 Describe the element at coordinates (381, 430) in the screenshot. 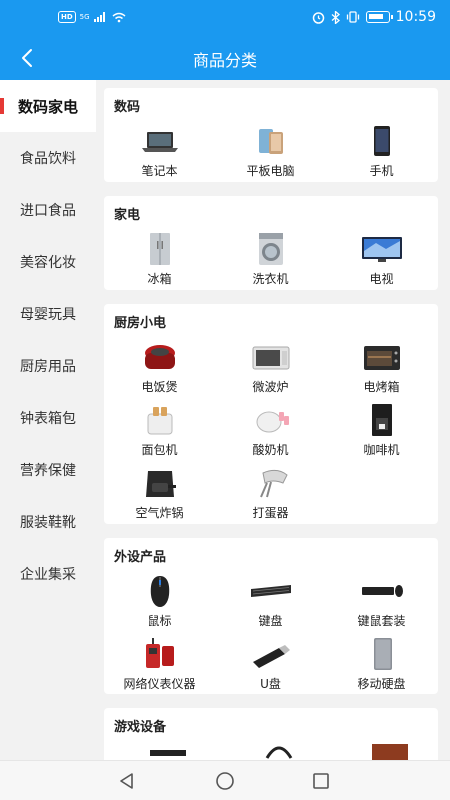

I see `category-item-coffee-machine: 咖啡机` at that location.